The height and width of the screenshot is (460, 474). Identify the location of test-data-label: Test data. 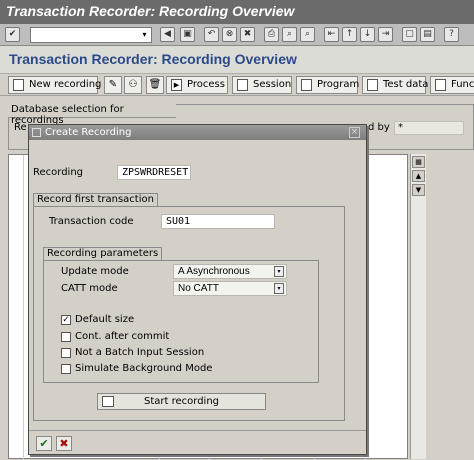
(406, 84).